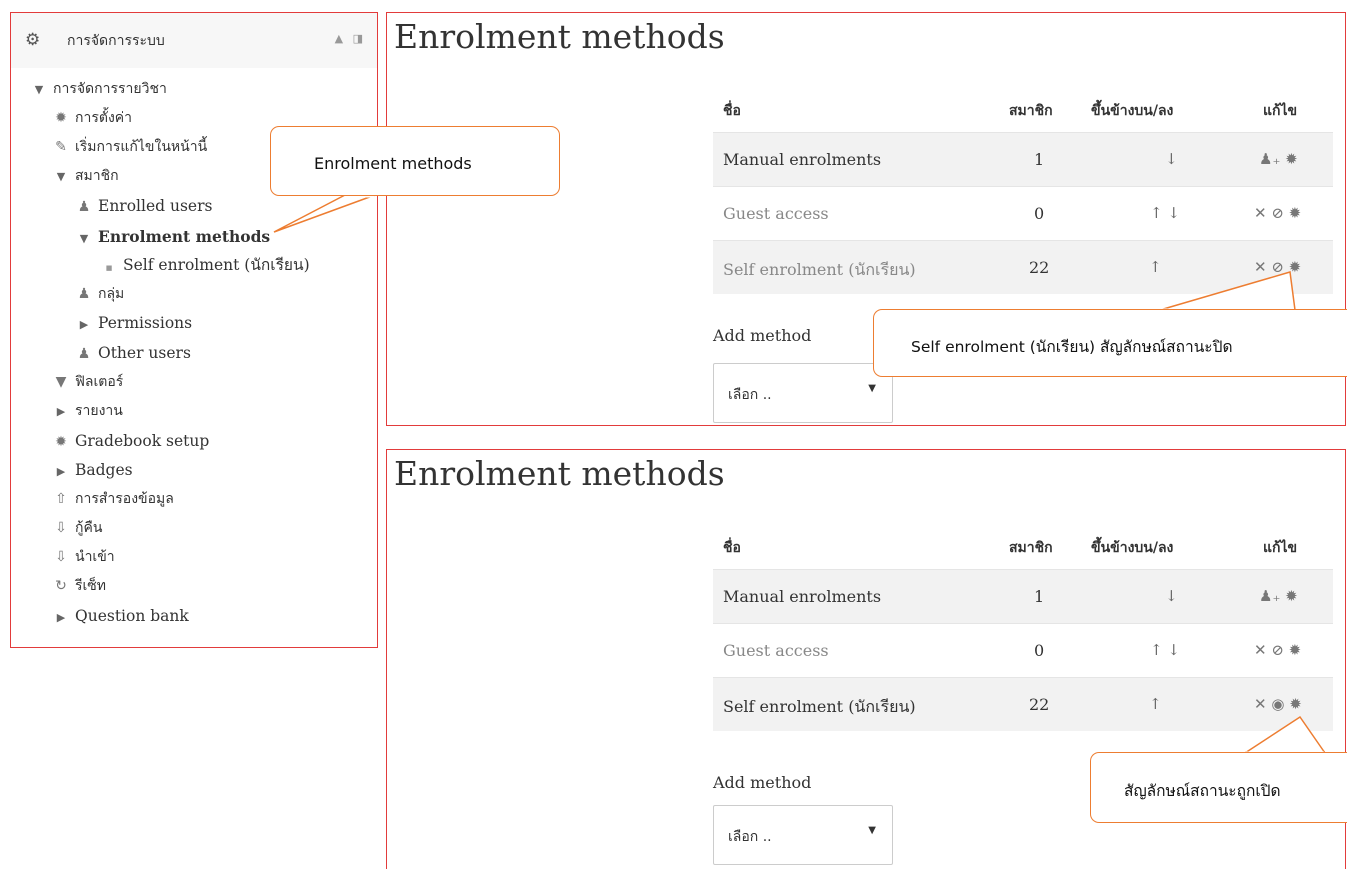 This screenshot has width=1347, height=869. What do you see at coordinates (99, 294) in the screenshot?
I see `tree-item-groups: ♟ กลุ่ม` at bounding box center [99, 294].